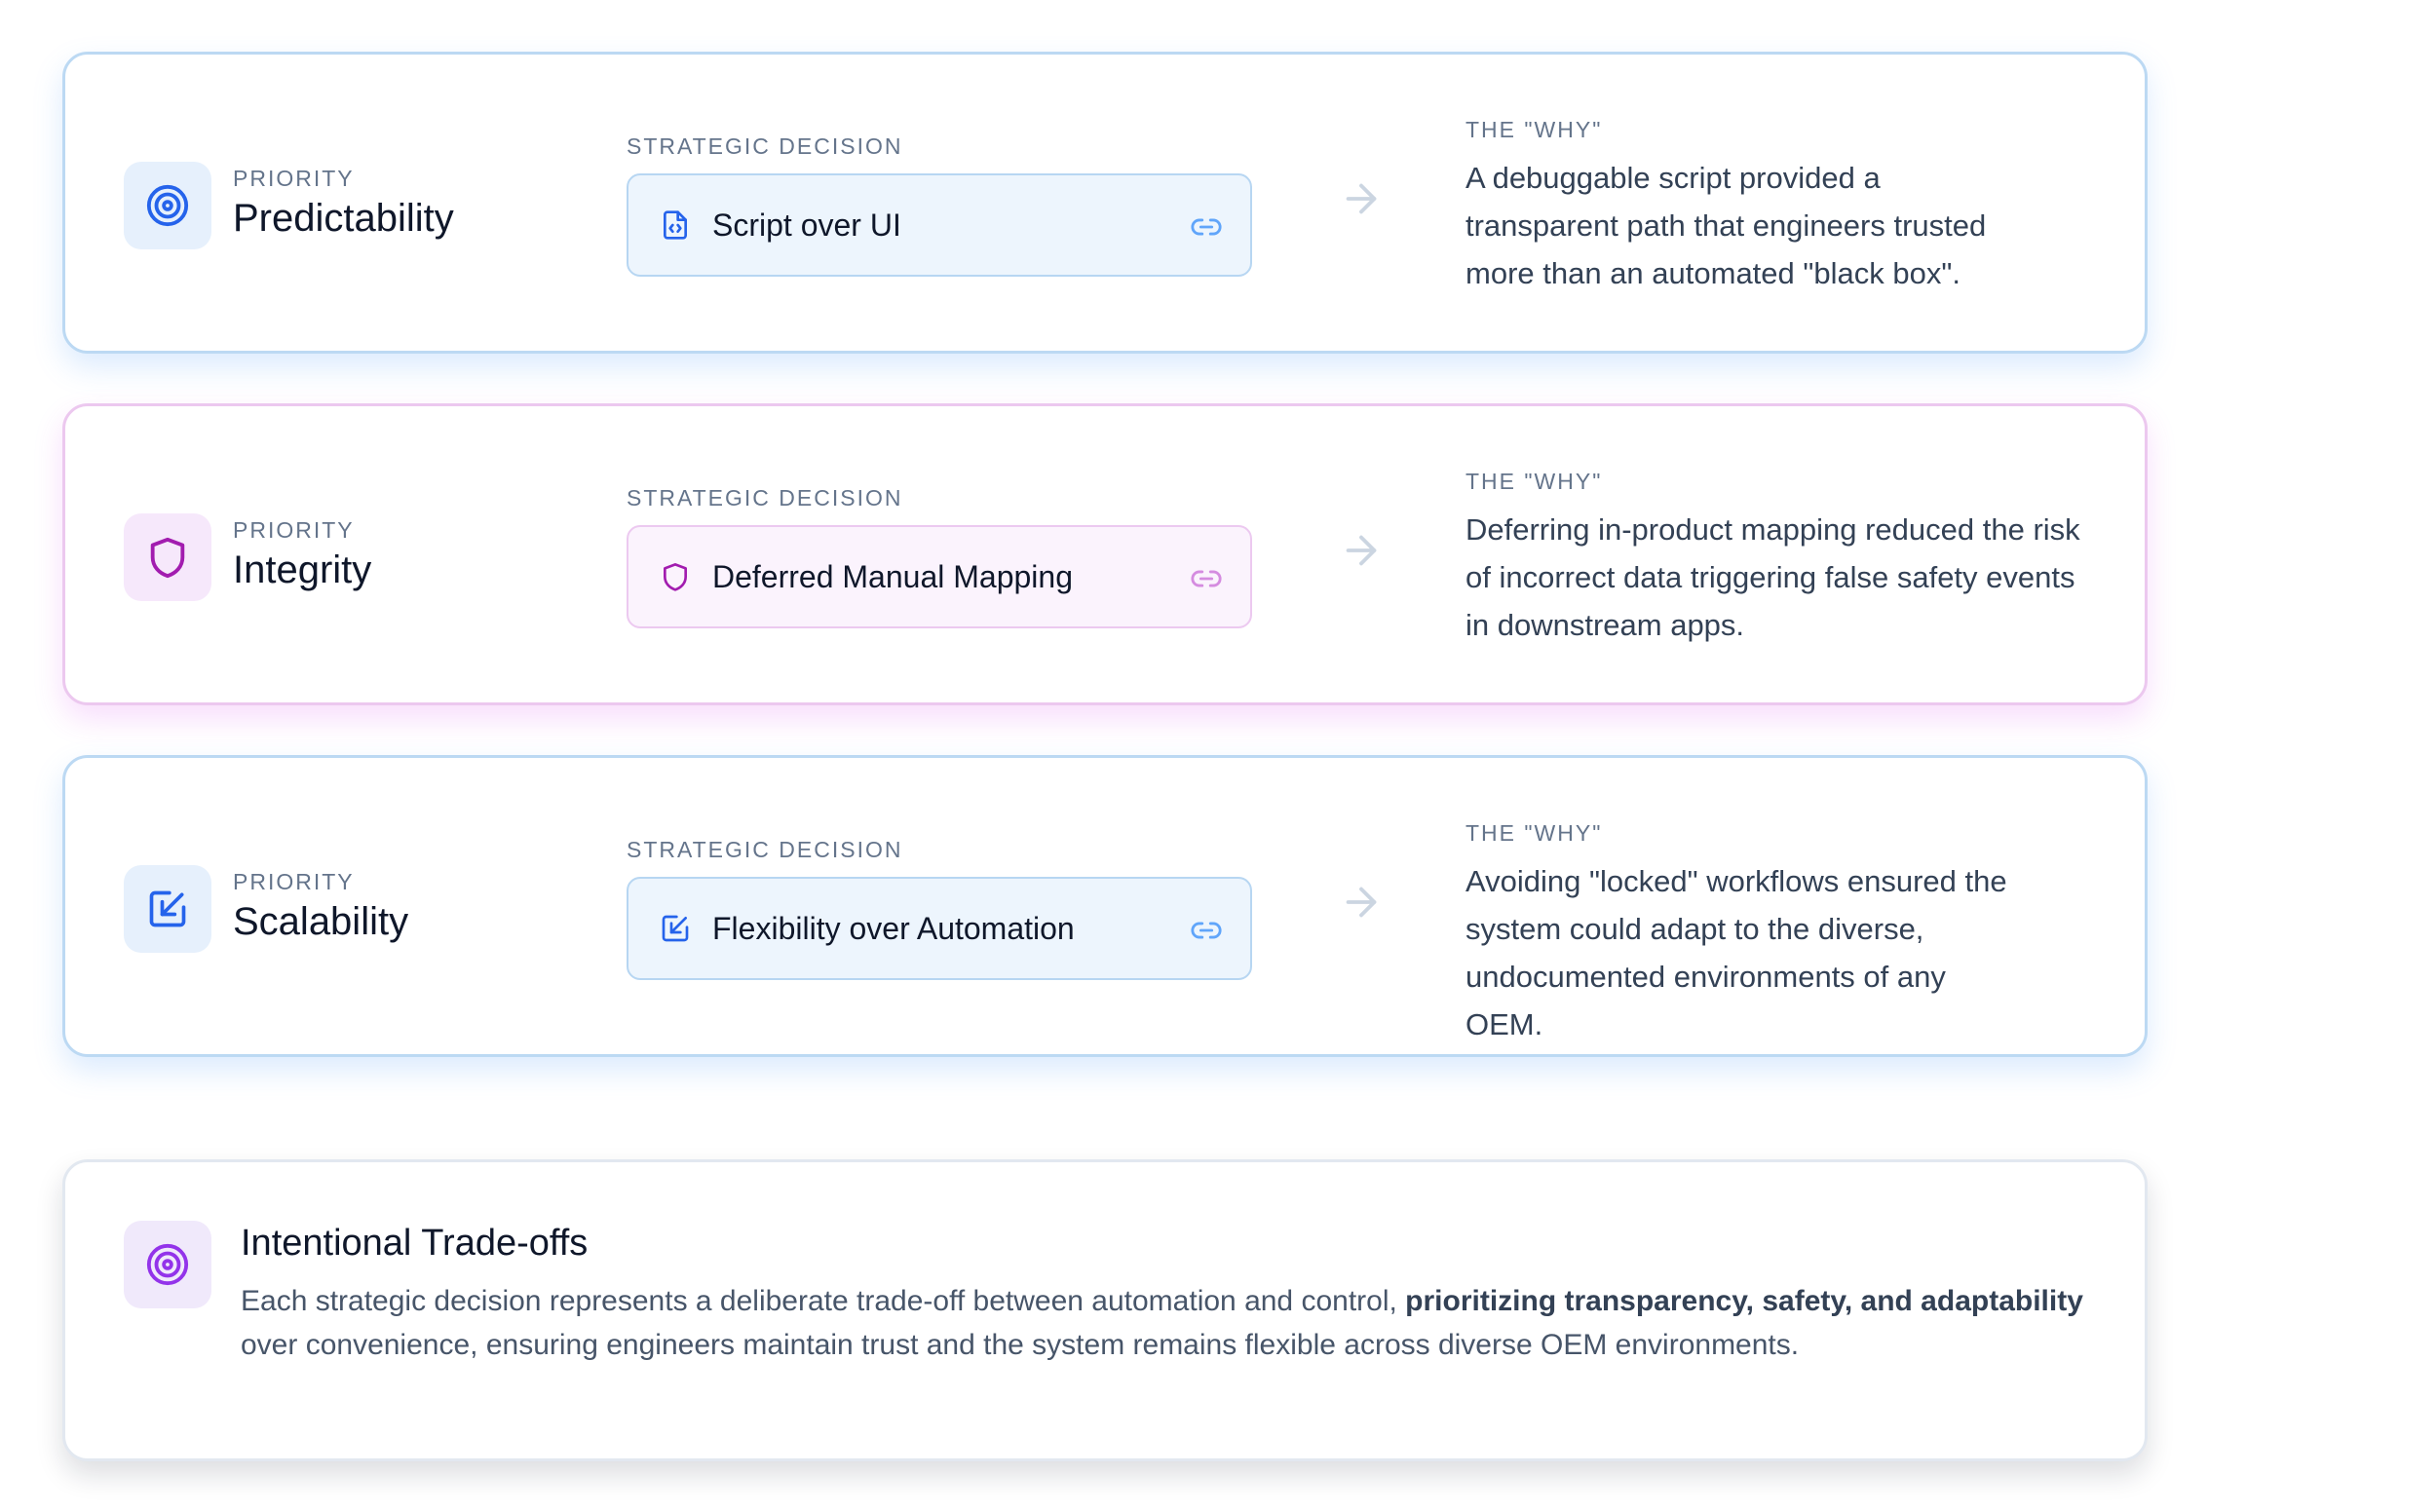 This screenshot has height=1512, width=2436. Describe the element at coordinates (939, 225) in the screenshot. I see `decision-chip: Script over UI` at that location.